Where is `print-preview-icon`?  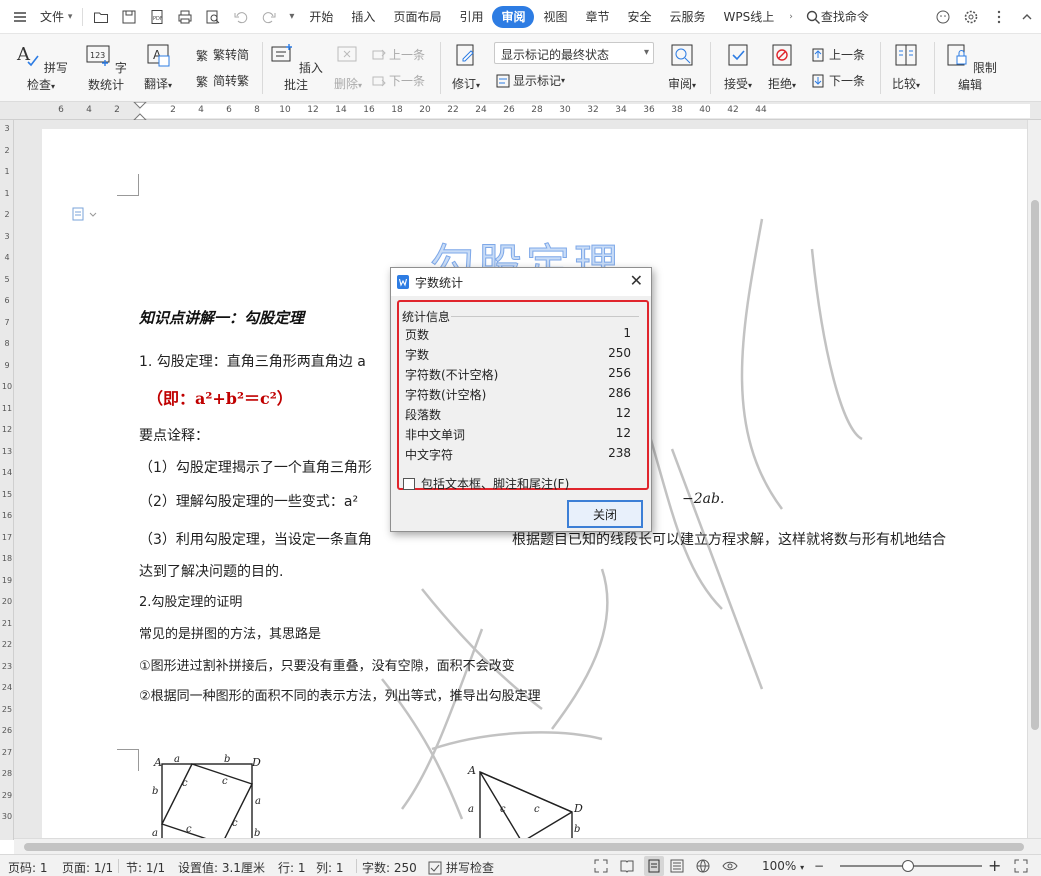 print-preview-icon is located at coordinates (213, 17).